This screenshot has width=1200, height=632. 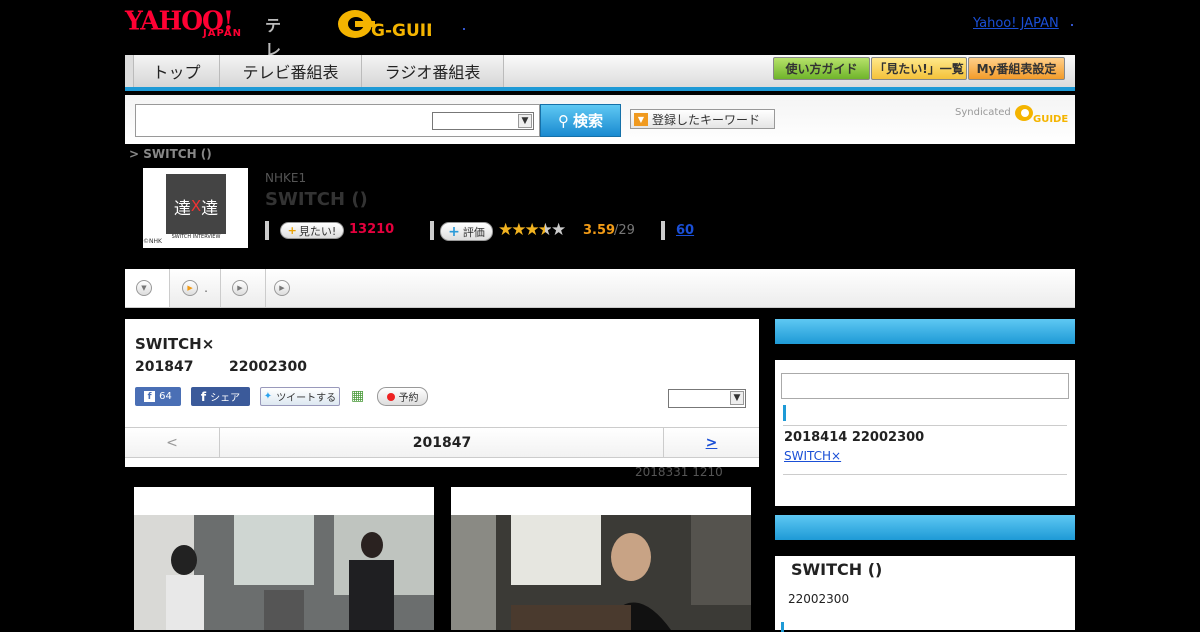 What do you see at coordinates (813, 456) in the screenshot?
I see `sidebar-entry-link-text: SWITCH×` at bounding box center [813, 456].